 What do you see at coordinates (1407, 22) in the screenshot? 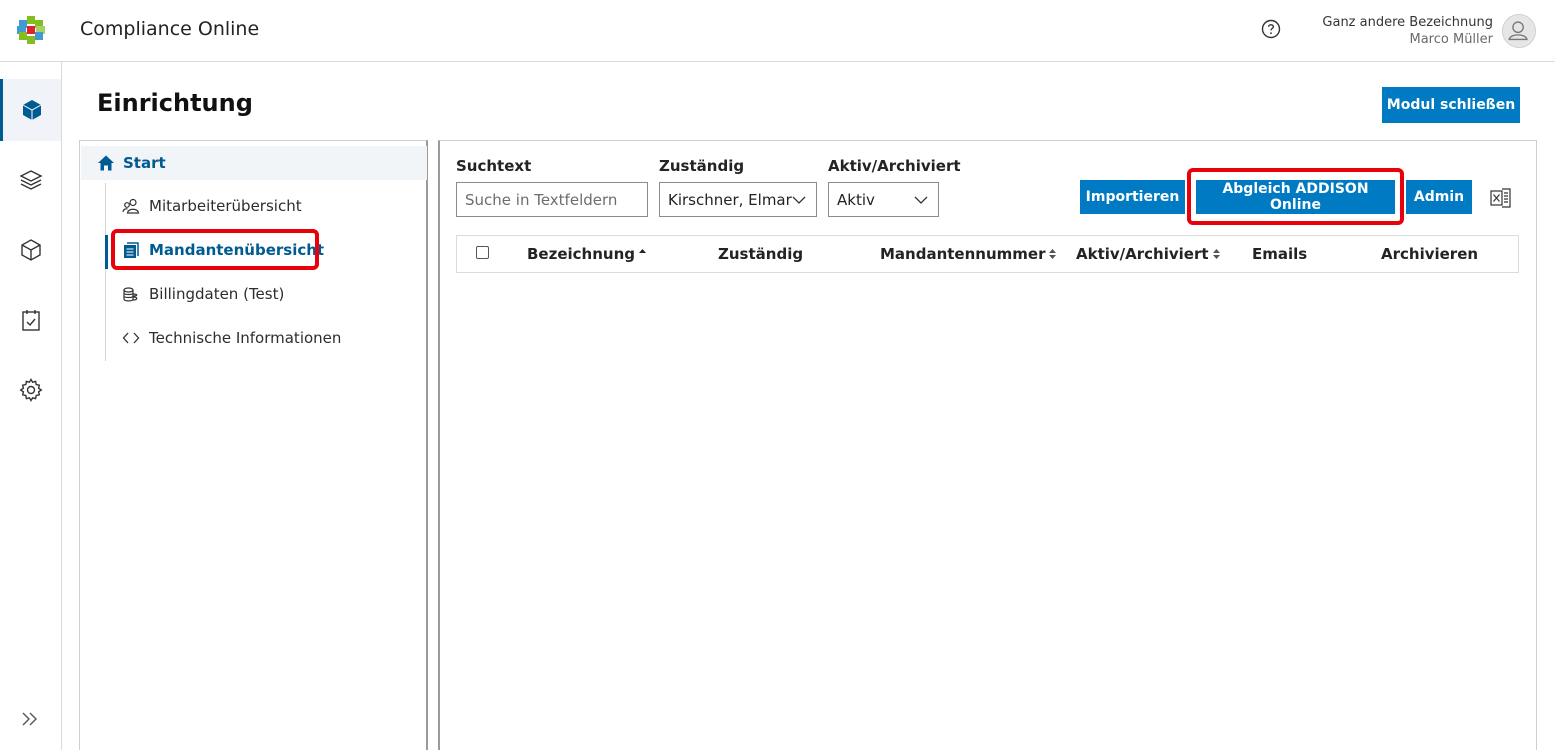
I see `user-organization: Ganz andere Bezeichnung` at bounding box center [1407, 22].